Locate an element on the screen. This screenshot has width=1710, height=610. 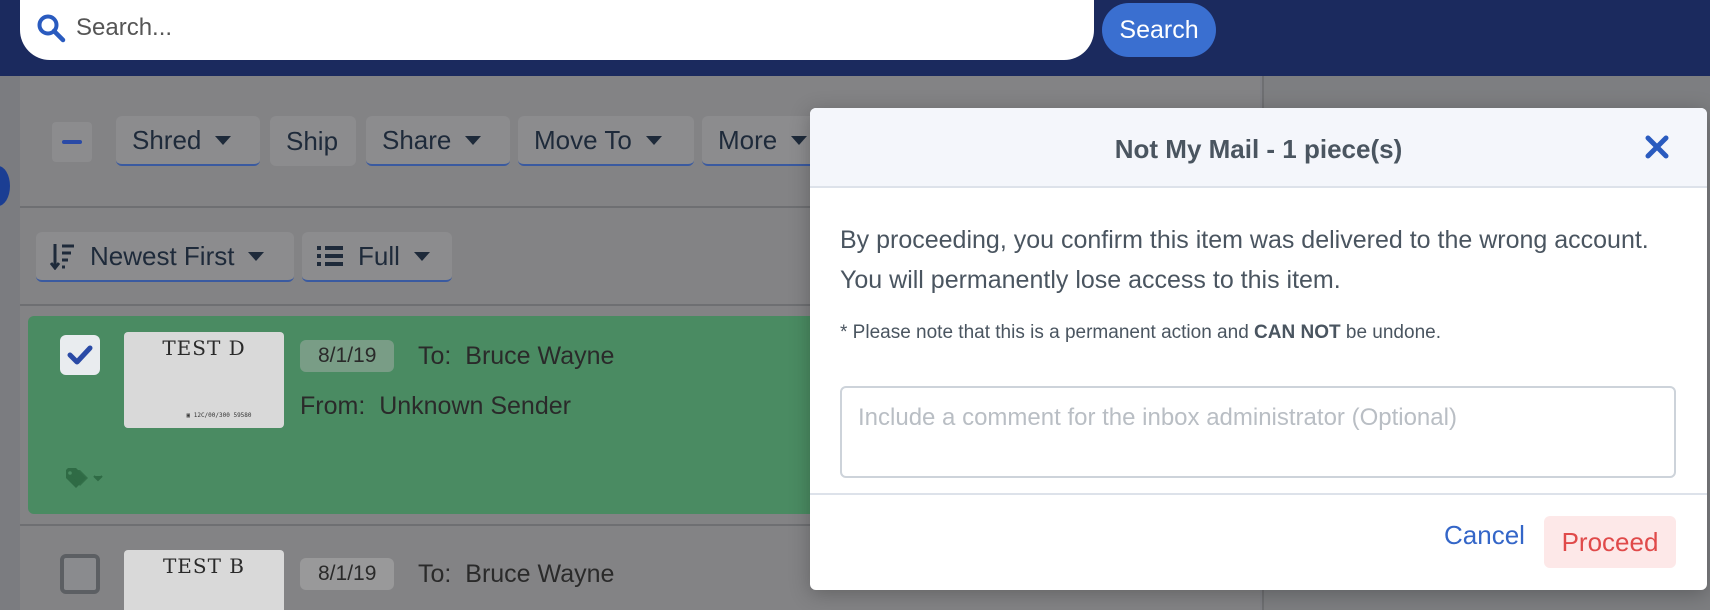
barcode-text: 12C/00/300 59580 is located at coordinates (222, 415).